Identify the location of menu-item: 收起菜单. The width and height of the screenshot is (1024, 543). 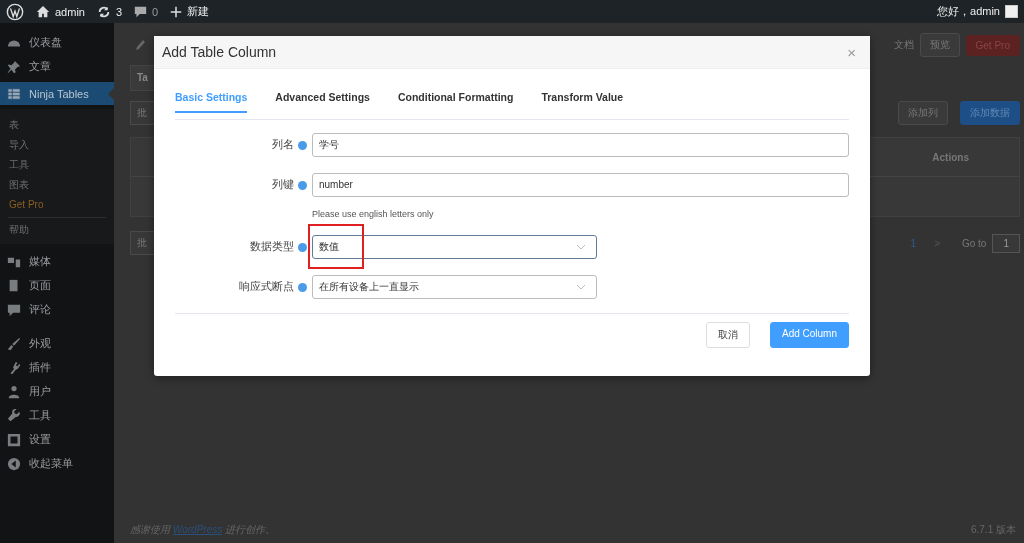
(57, 463).